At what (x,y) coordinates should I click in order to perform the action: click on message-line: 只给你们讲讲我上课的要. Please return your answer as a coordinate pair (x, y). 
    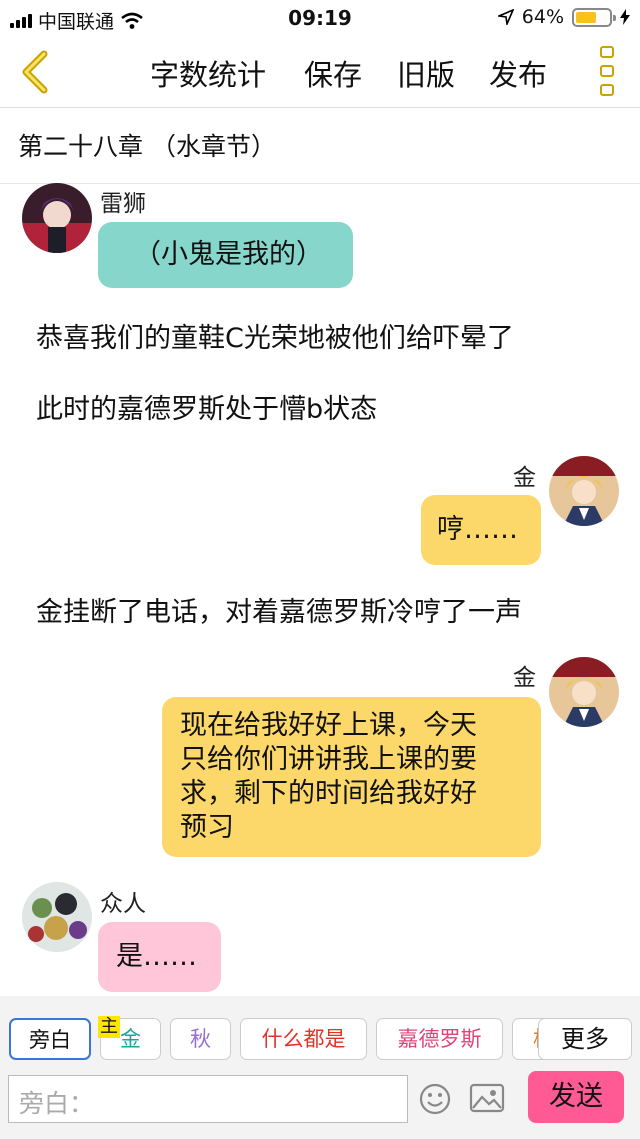
    Looking at the image, I should click on (328, 759).